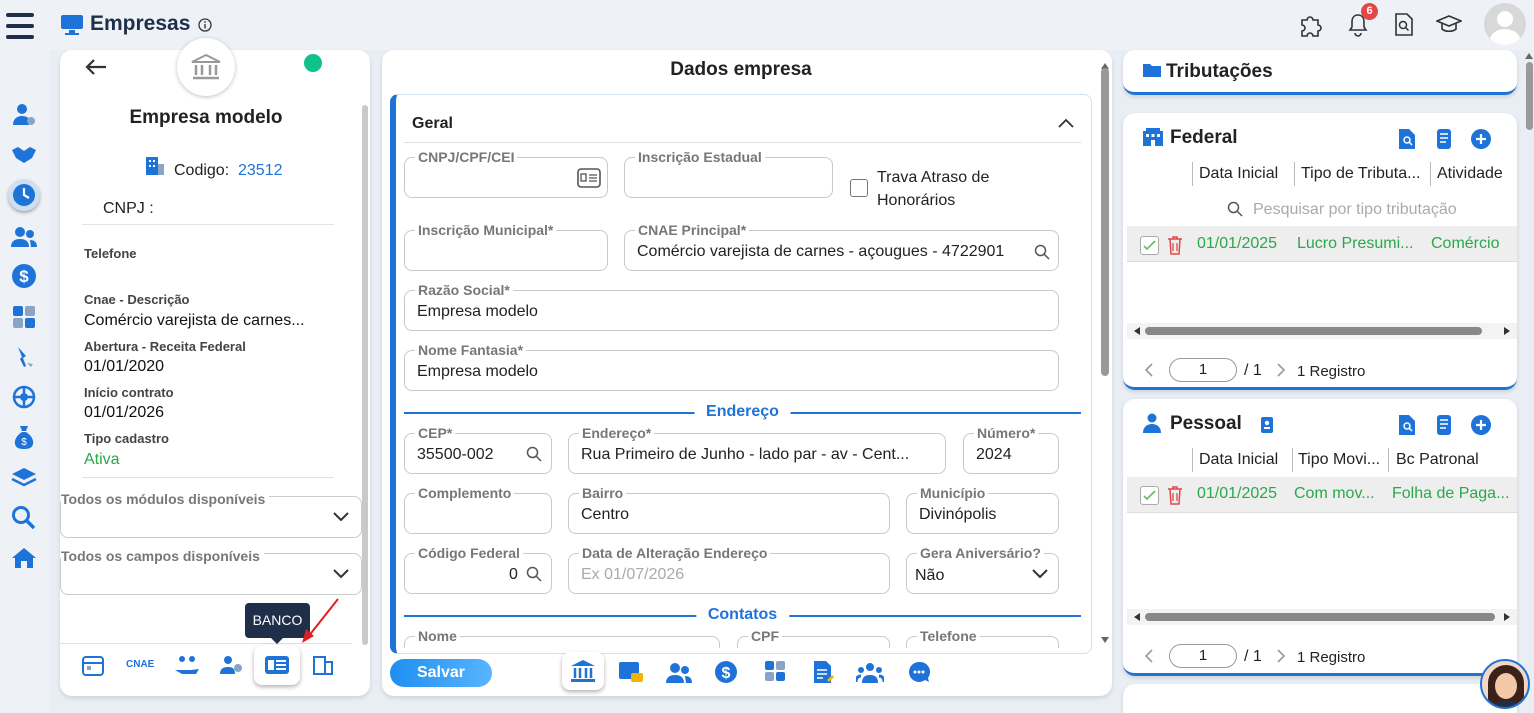 Image resolution: width=1534 pixels, height=713 pixels. What do you see at coordinates (870, 673) in the screenshot?
I see `team-tab-icon` at bounding box center [870, 673].